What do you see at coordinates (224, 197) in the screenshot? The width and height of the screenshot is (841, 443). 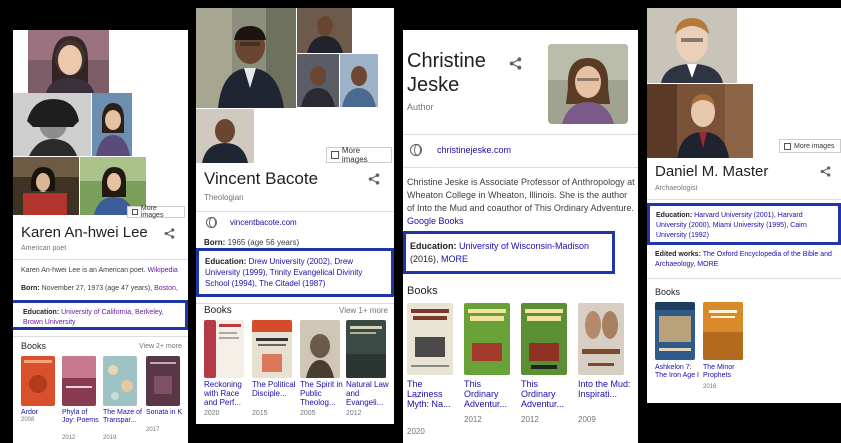 I see `entity-subtitle: Theologian` at bounding box center [224, 197].